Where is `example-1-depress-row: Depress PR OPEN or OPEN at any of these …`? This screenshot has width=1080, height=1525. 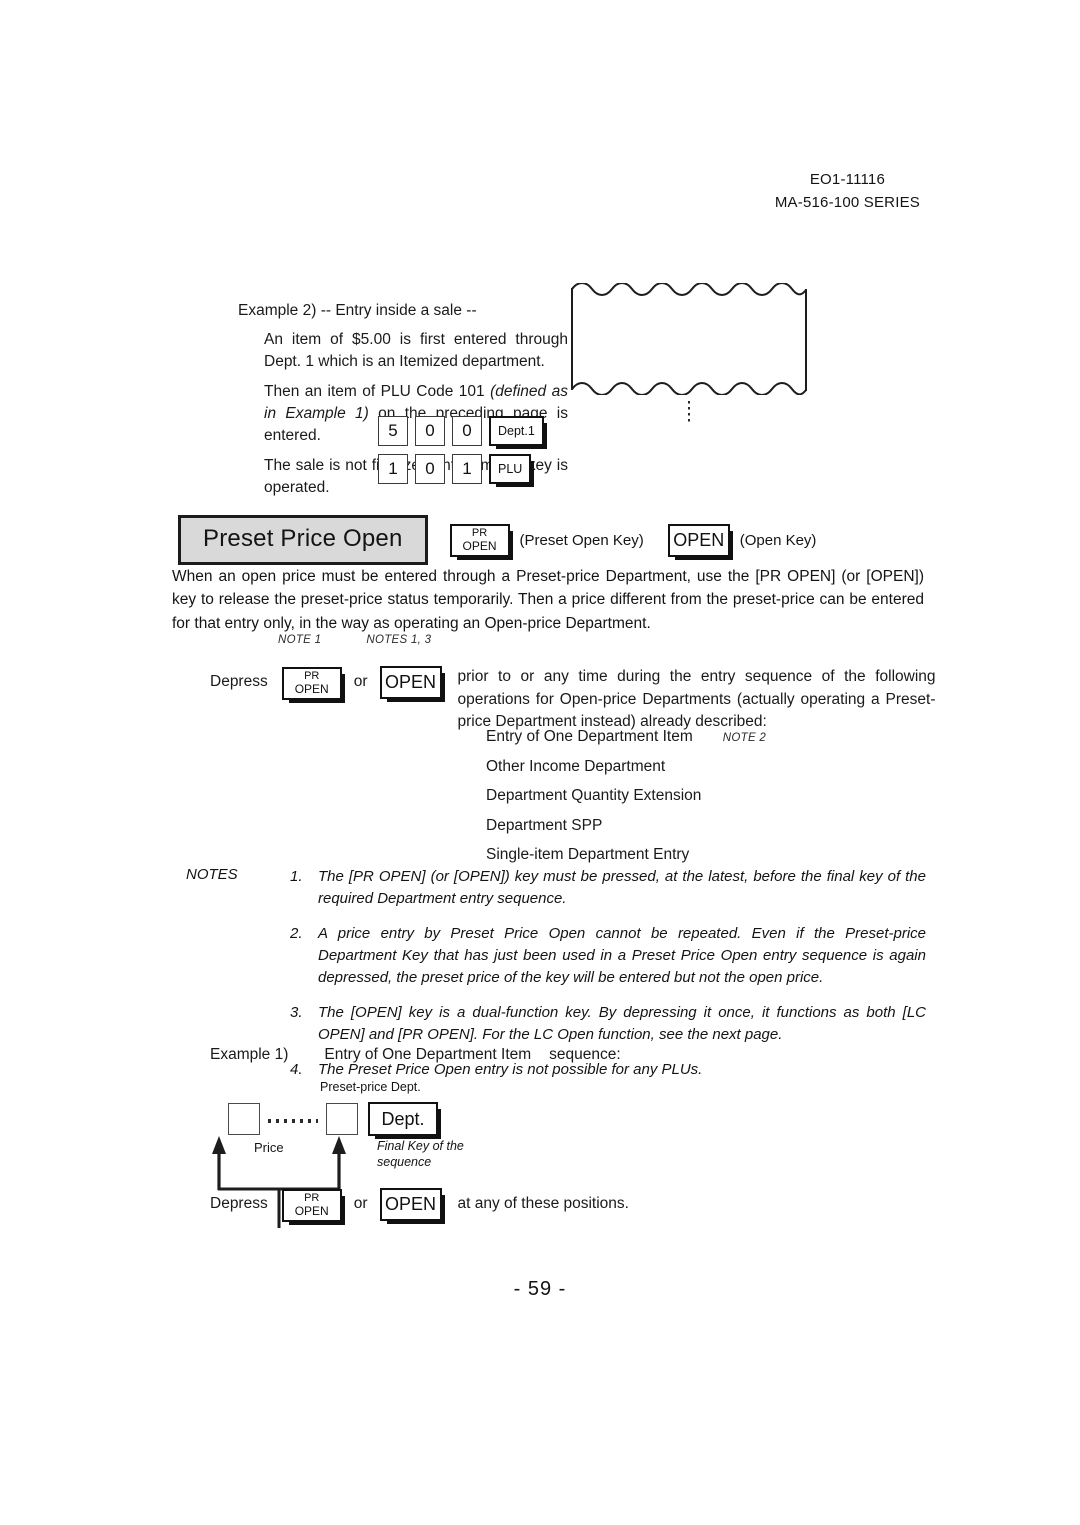 example-1-depress-row: Depress PR OPEN or OPEN at any of these … is located at coordinates (419, 1206).